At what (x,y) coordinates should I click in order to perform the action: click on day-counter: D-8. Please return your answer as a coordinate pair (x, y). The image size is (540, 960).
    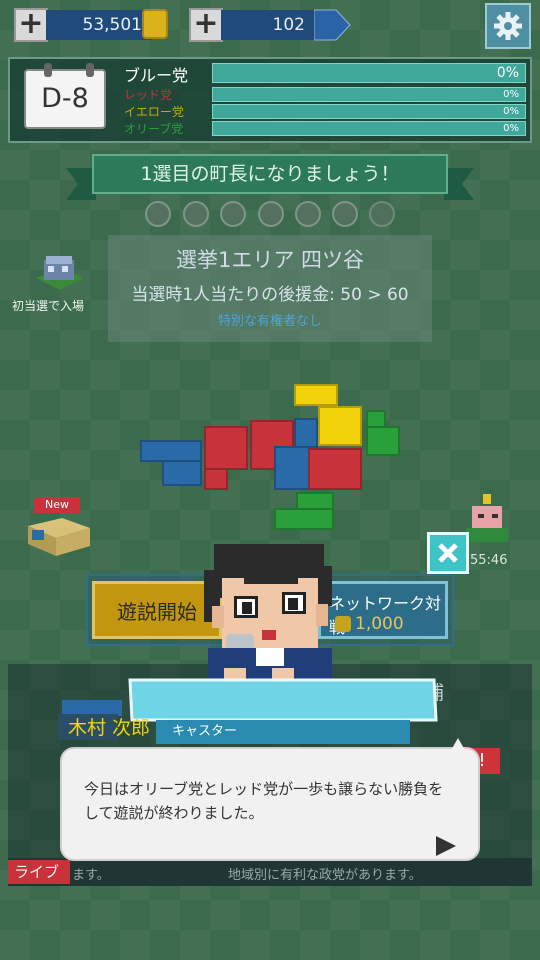
    Looking at the image, I should click on (65, 98).